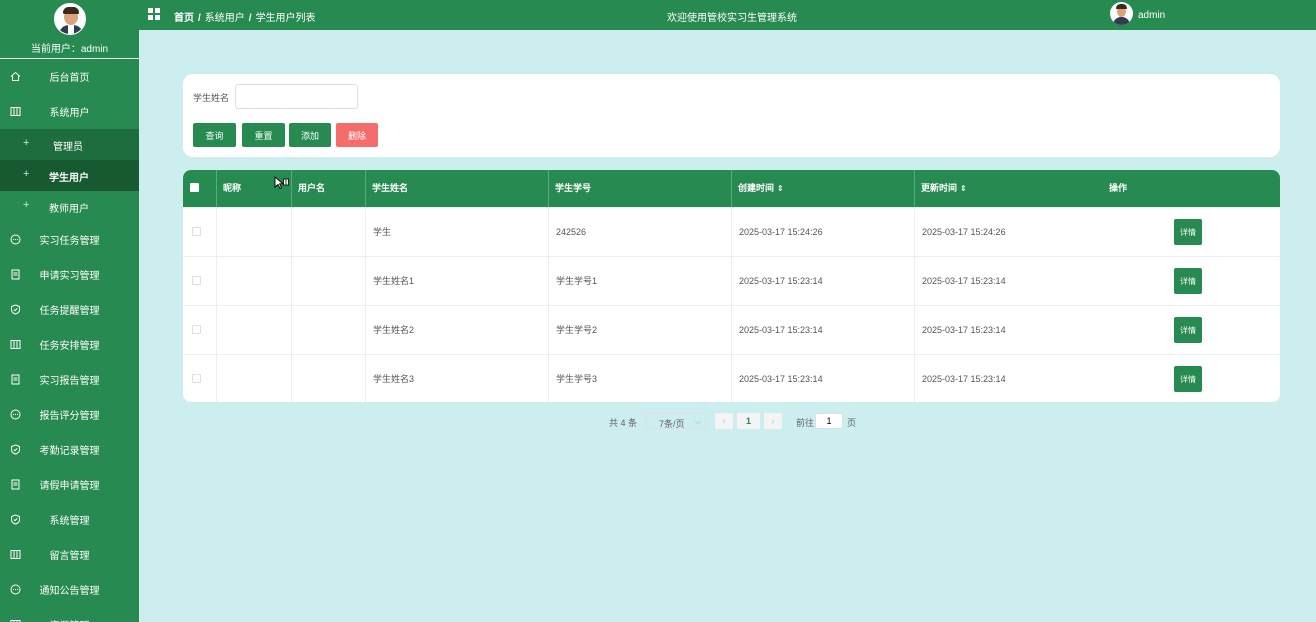  What do you see at coordinates (357, 135) in the screenshot?
I see `delete-button: 删除` at bounding box center [357, 135].